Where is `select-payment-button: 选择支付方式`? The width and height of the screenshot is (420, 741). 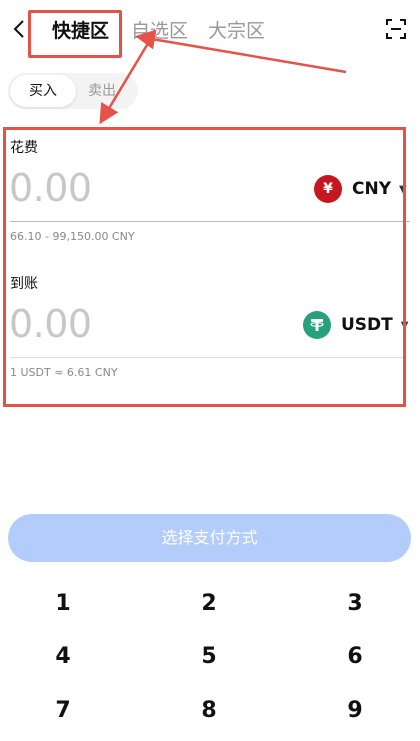
select-payment-button: 选择支付方式 is located at coordinates (209, 538).